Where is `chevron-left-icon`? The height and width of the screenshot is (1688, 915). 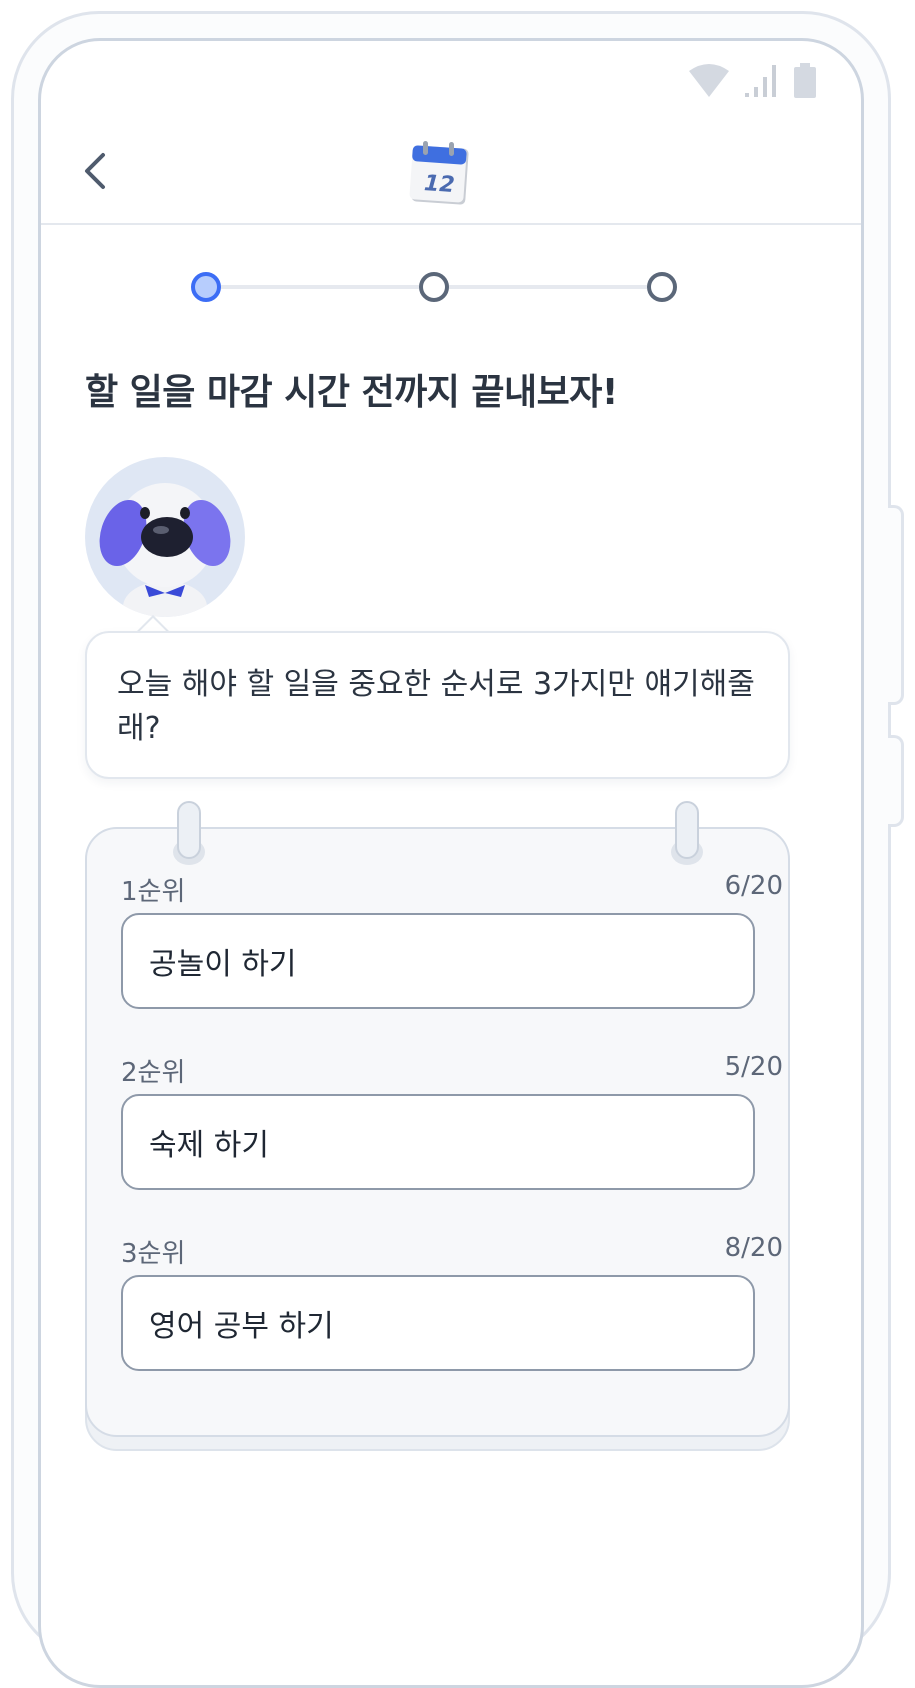
chevron-left-icon is located at coordinates (95, 173).